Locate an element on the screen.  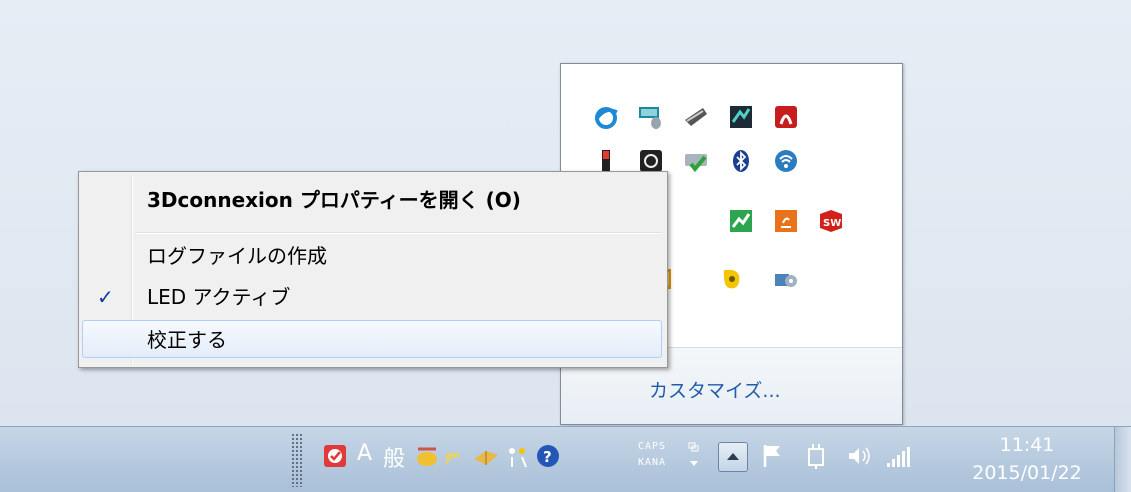
ime-tools-icon is located at coordinates (427, 456).